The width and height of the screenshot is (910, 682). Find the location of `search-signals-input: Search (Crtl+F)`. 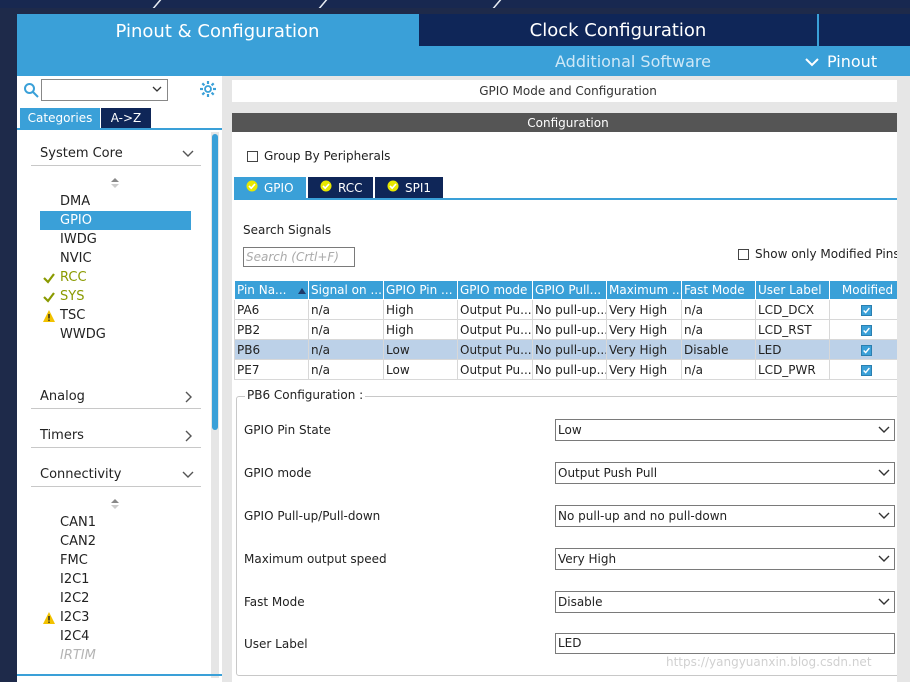

search-signals-input: Search (Crtl+F) is located at coordinates (299, 257).